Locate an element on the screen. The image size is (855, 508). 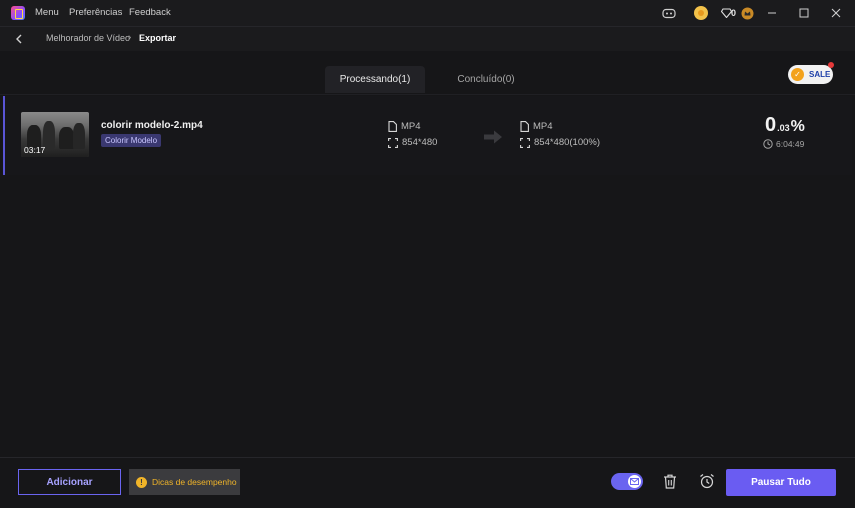
chevron-right-icon: › is located at coordinates (130, 37).